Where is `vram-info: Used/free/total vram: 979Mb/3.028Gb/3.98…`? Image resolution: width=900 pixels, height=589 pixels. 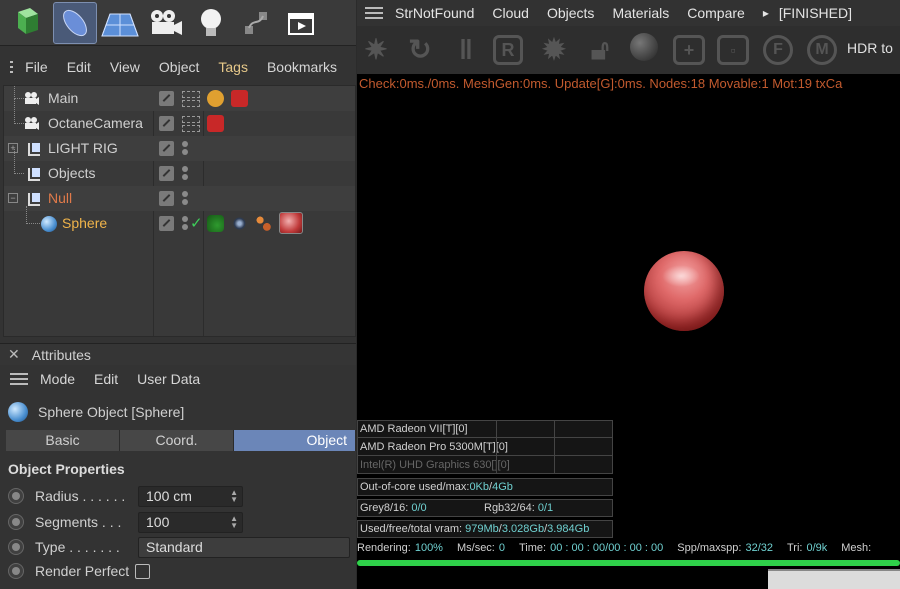 vram-info: Used/free/total vram: 979Mb/3.028Gb/3.98… is located at coordinates (485, 529).